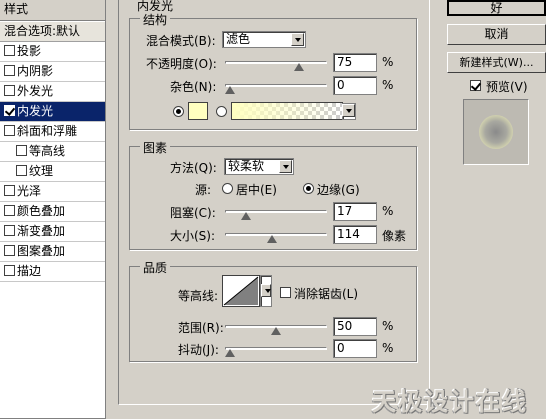 This screenshot has width=546, height=419. I want to click on size-input: 114, so click(355, 234).